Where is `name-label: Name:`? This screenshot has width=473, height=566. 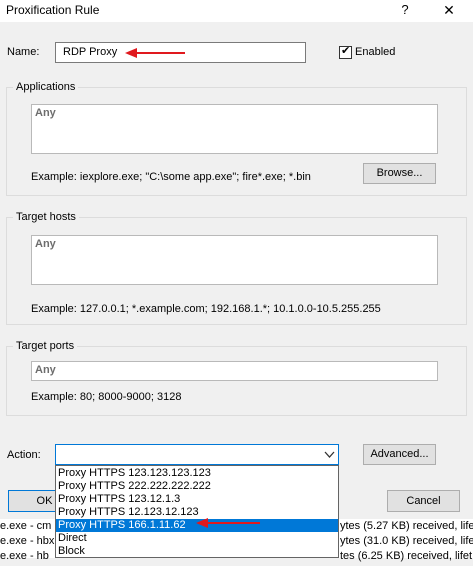
name-label: Name: is located at coordinates (23, 52).